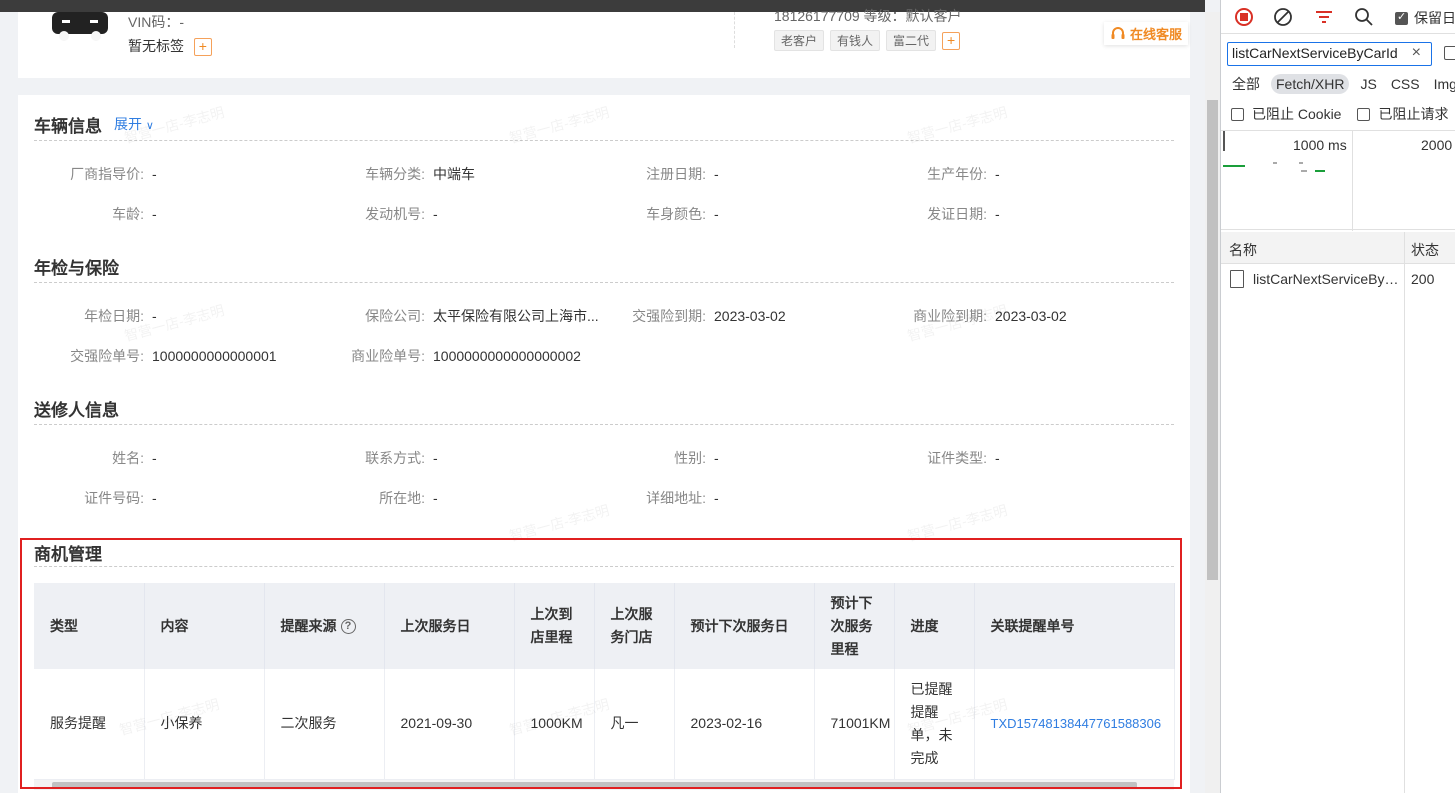 The height and width of the screenshot is (793, 1455). Describe the element at coordinates (1405, 84) in the screenshot. I see `type-css: CSS` at that location.